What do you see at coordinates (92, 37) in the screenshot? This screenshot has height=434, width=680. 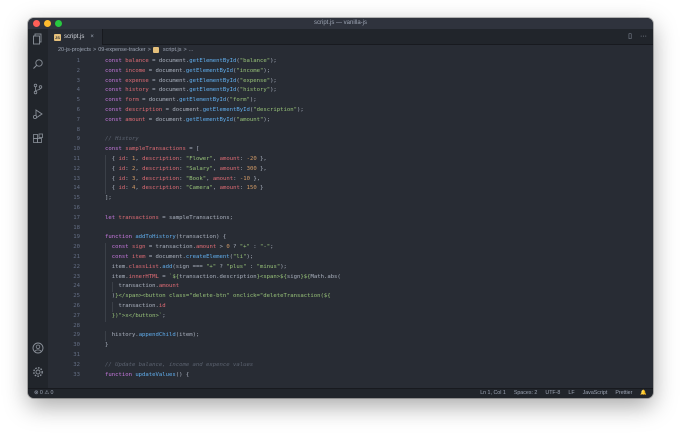 I see `tab-close-icon: ×` at bounding box center [92, 37].